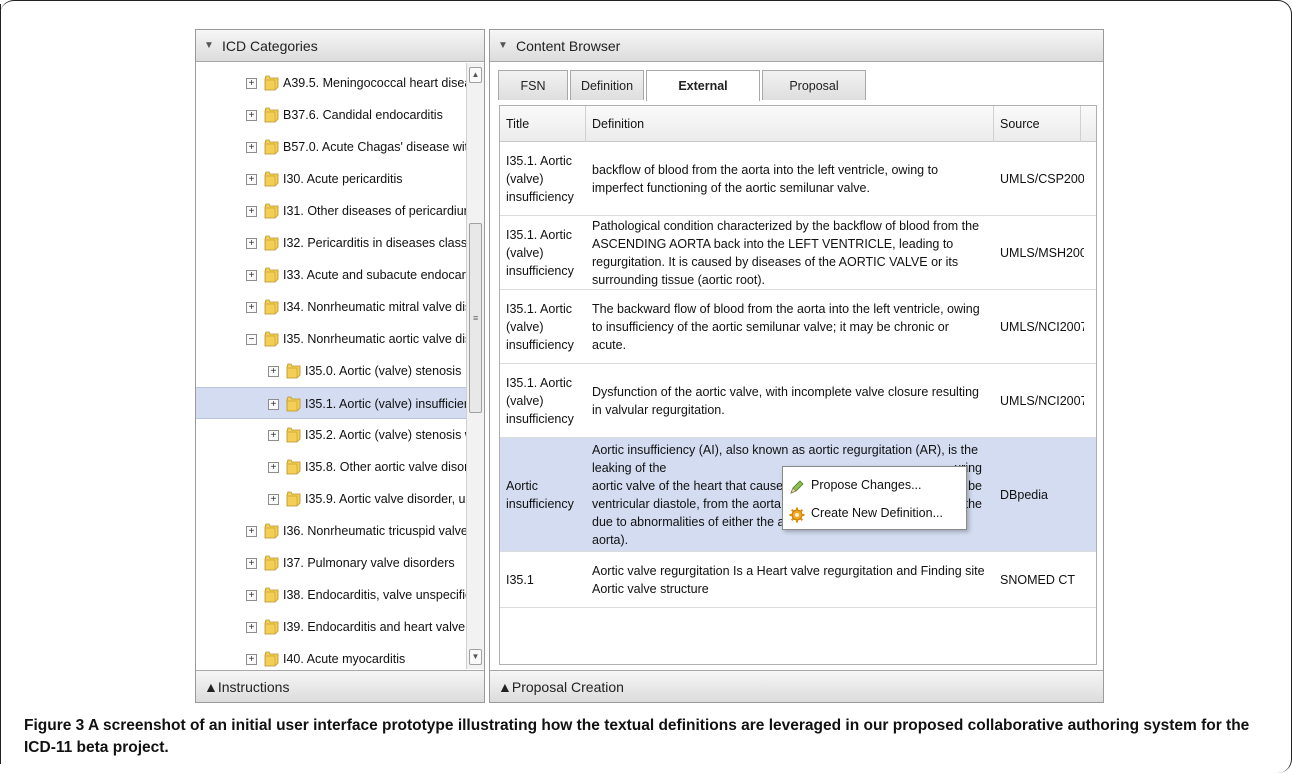  I want to click on tree-item: + I35.0. Aortic (valve) stenosis, so click(331, 371).